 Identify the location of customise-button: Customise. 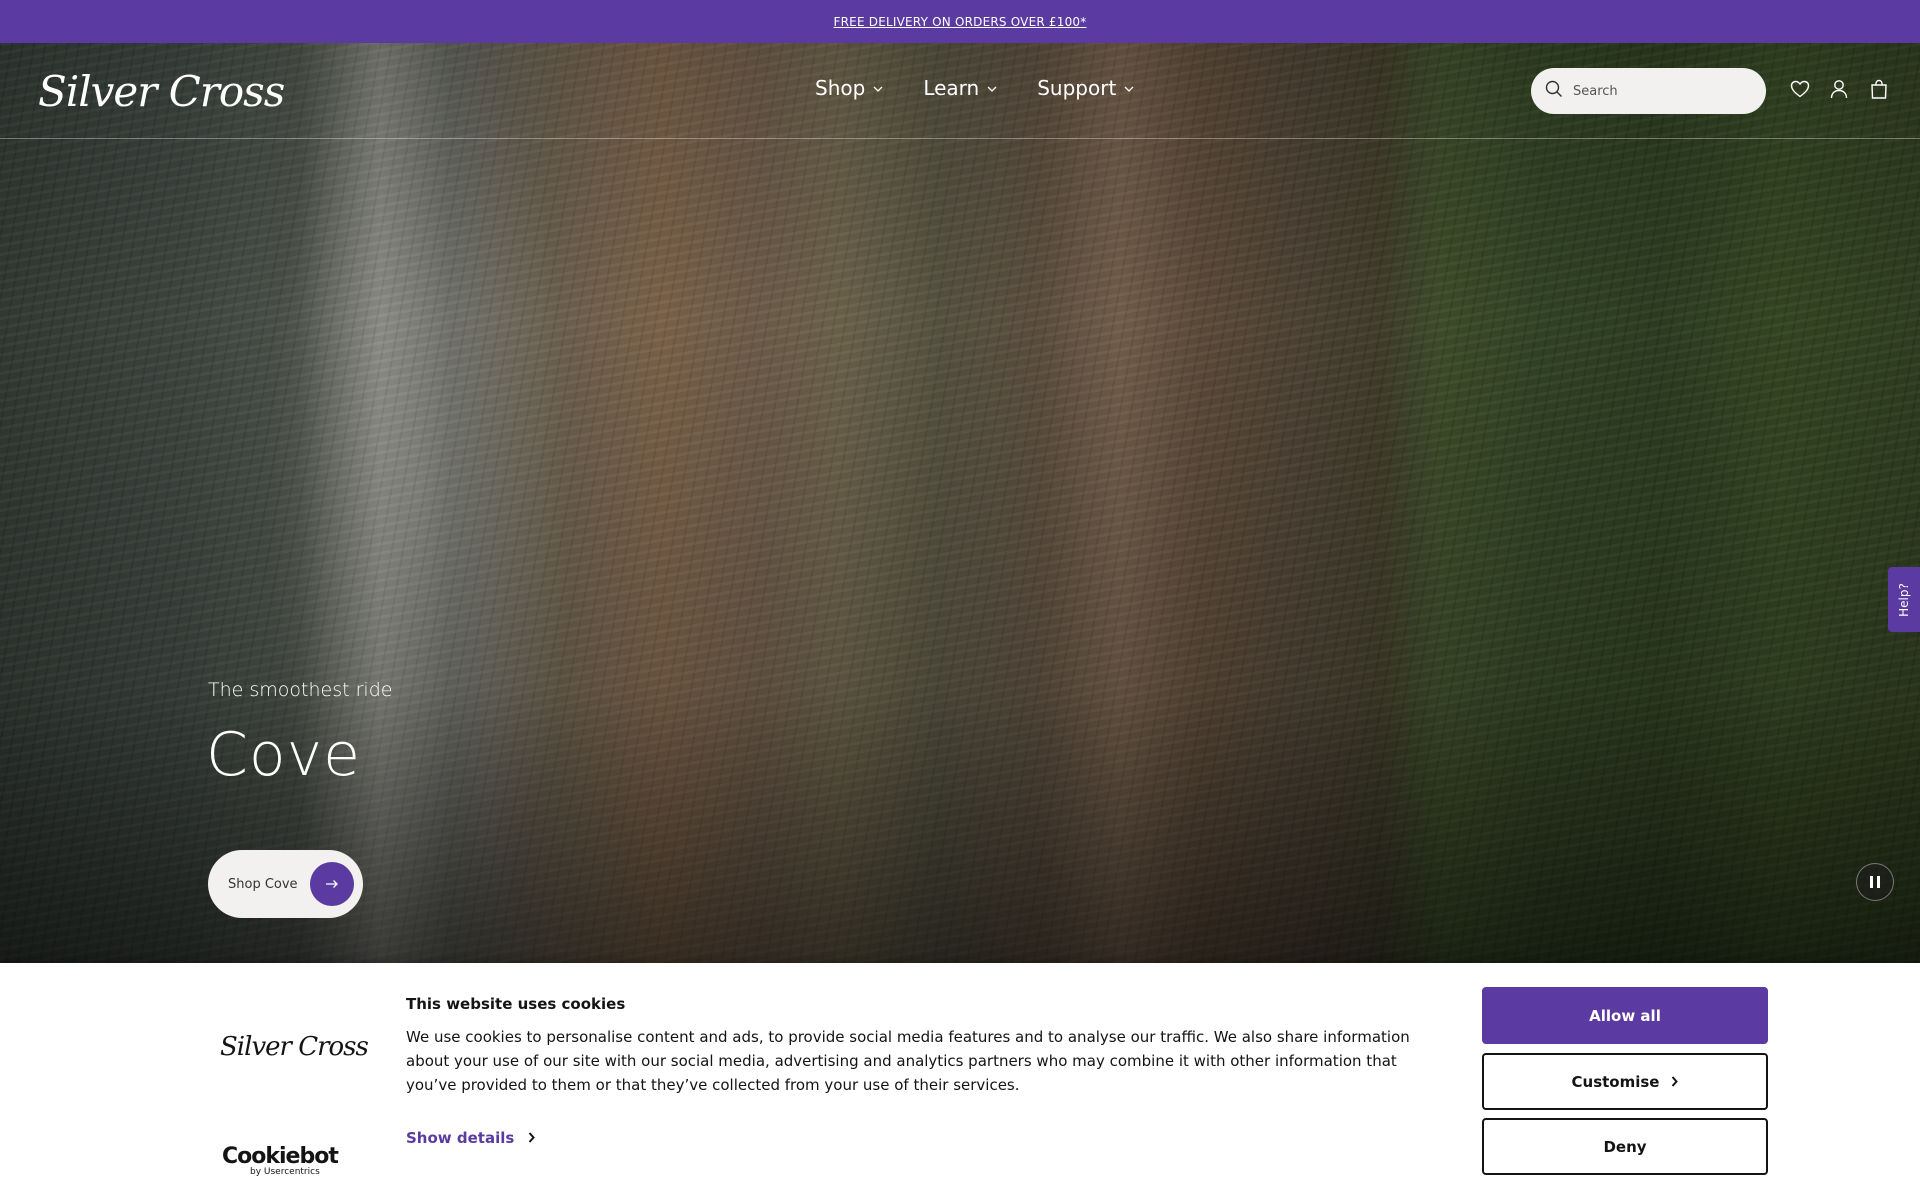
(1625, 1081).